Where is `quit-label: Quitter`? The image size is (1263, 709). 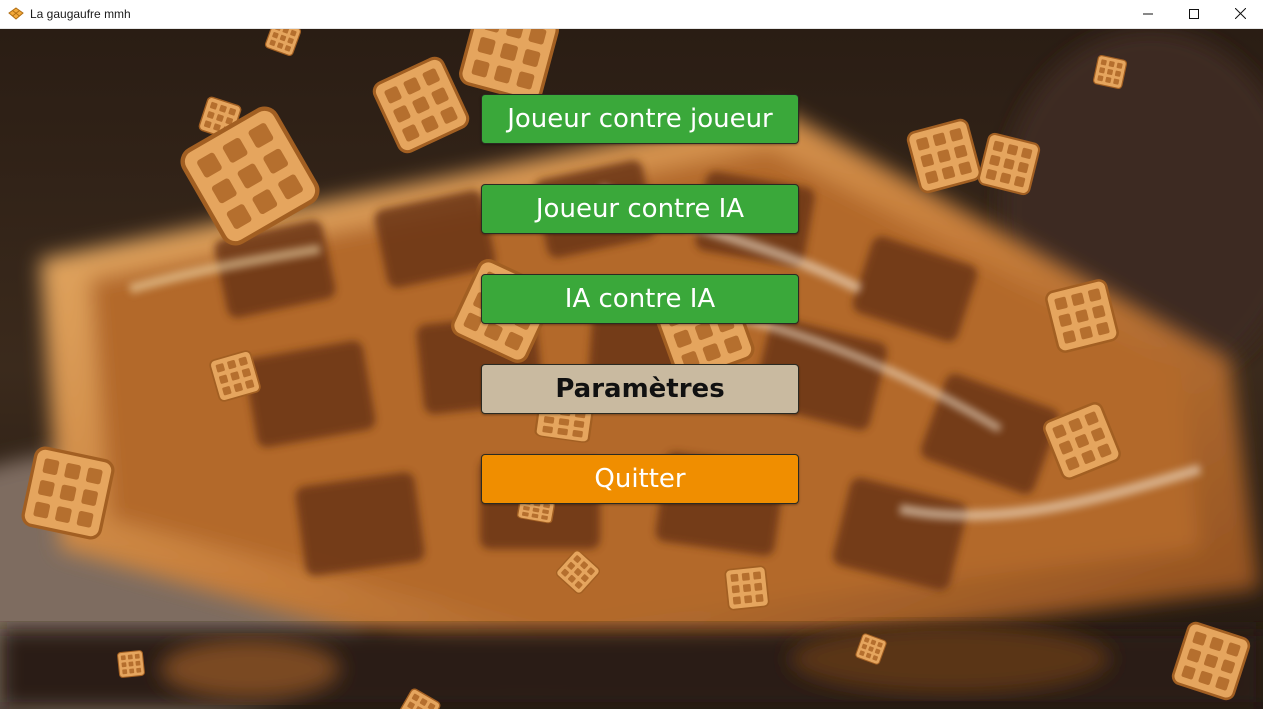
quit-label: Quitter is located at coordinates (640, 479).